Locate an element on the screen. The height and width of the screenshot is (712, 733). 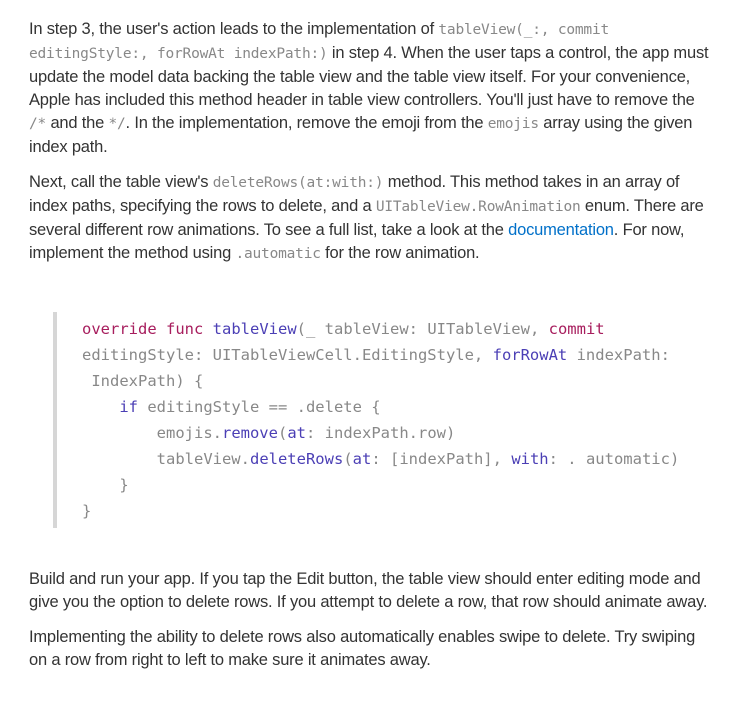
code-keyword: forRowAt is located at coordinates (530, 355).